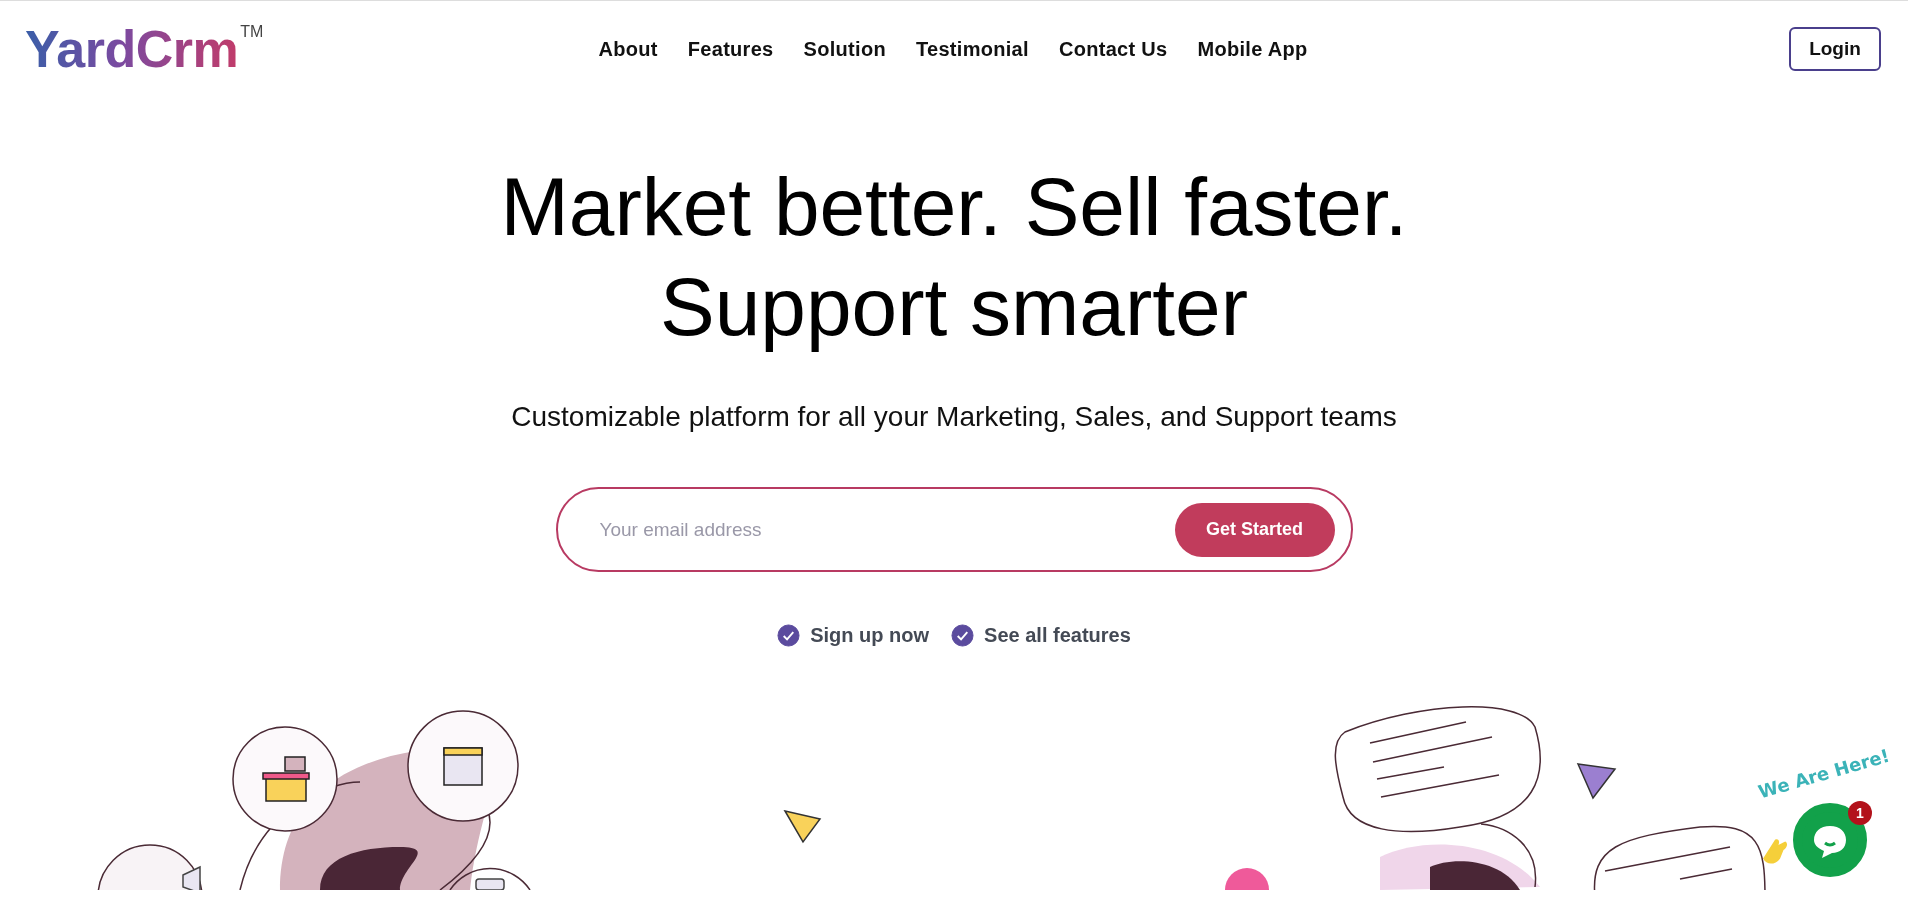 This screenshot has width=1908, height=903. What do you see at coordinates (1254, 529) in the screenshot?
I see `get-started-button: Get Started` at bounding box center [1254, 529].